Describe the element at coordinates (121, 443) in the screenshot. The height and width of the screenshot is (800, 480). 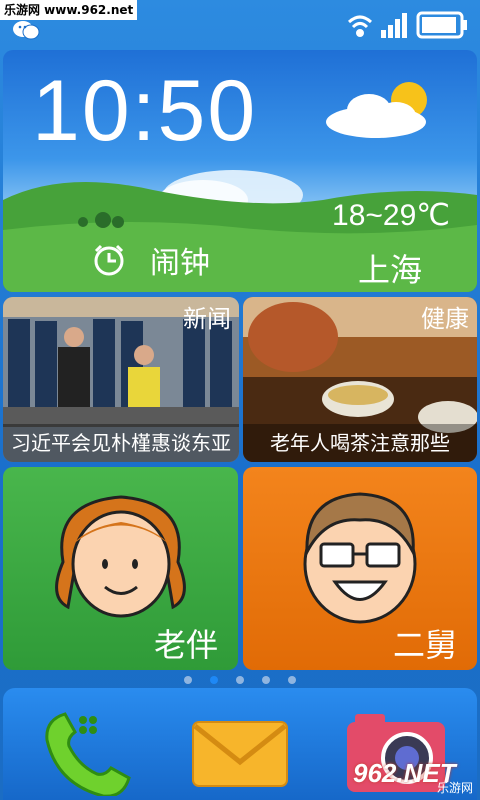
I see `news-headline: 习近平会见朴槿惠谈东亚` at that location.